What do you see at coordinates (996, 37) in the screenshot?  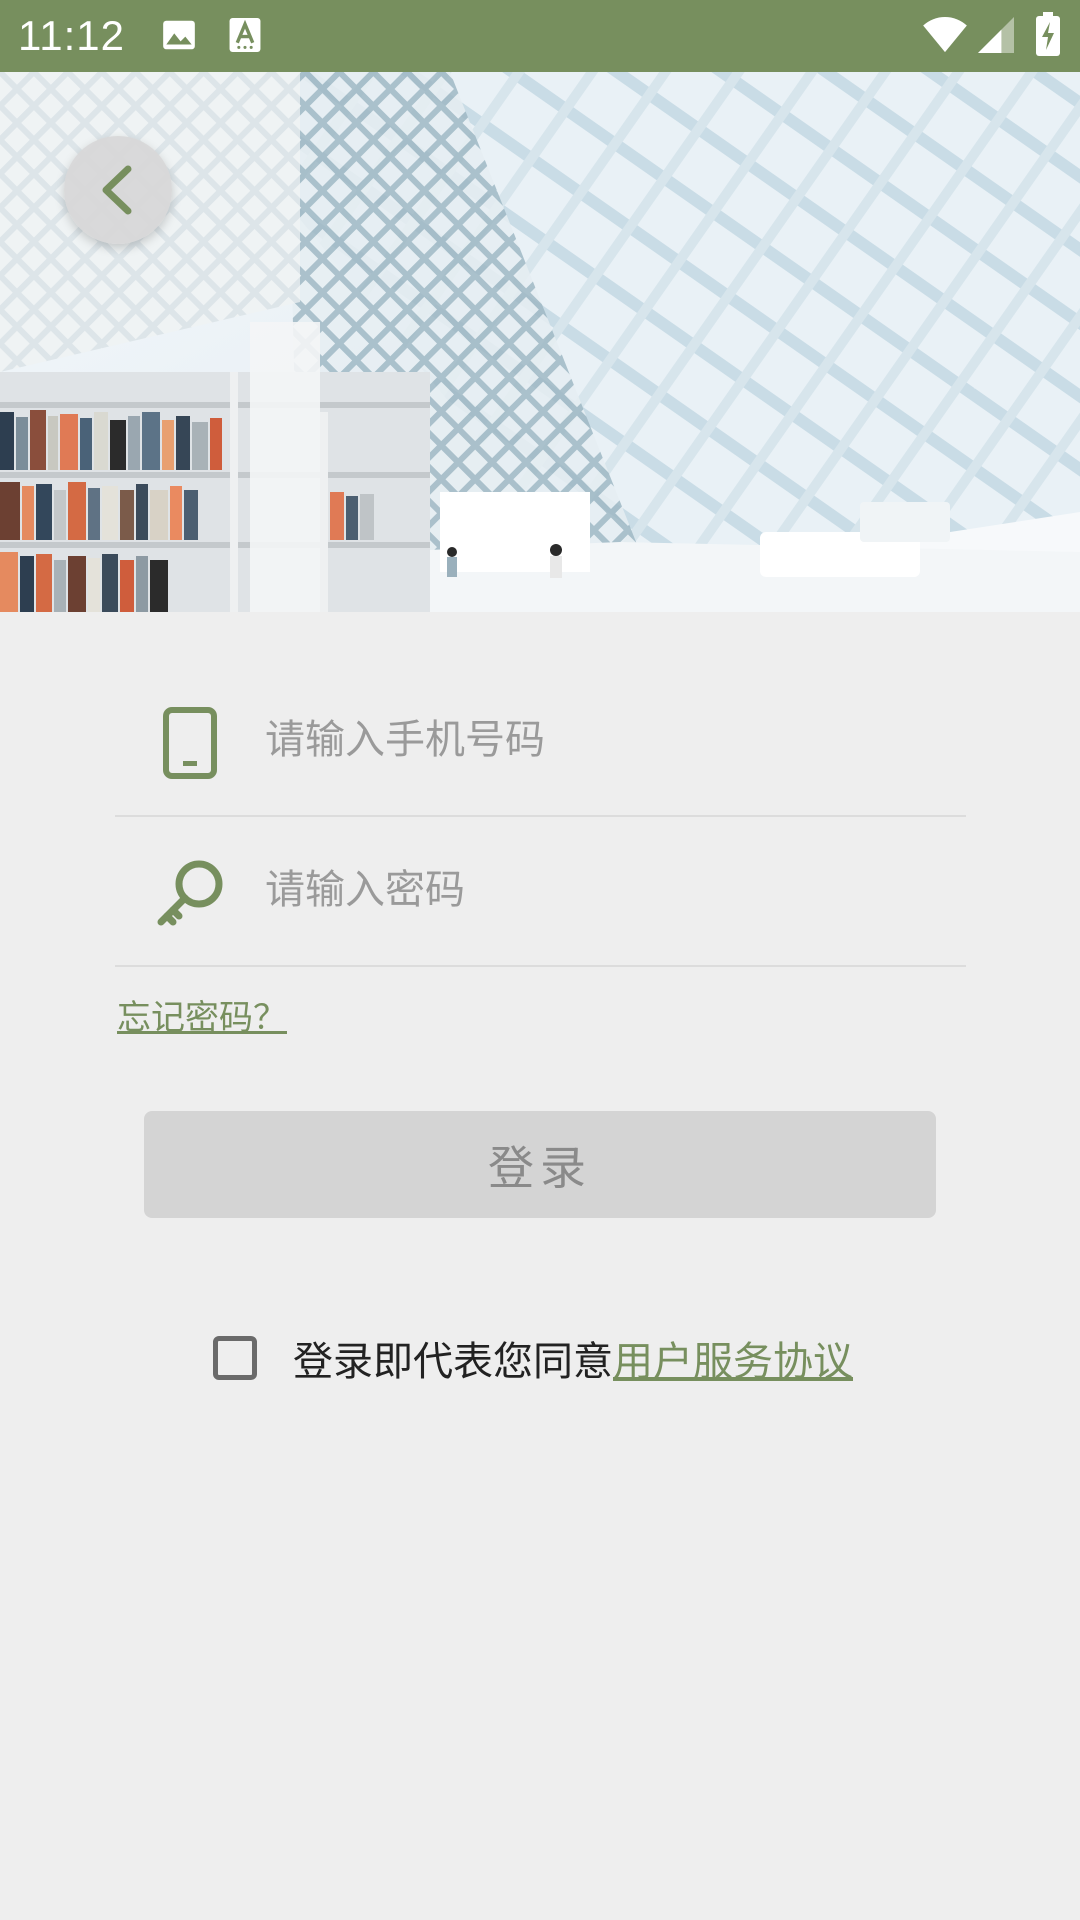 I see `cellular-signal-icon` at bounding box center [996, 37].